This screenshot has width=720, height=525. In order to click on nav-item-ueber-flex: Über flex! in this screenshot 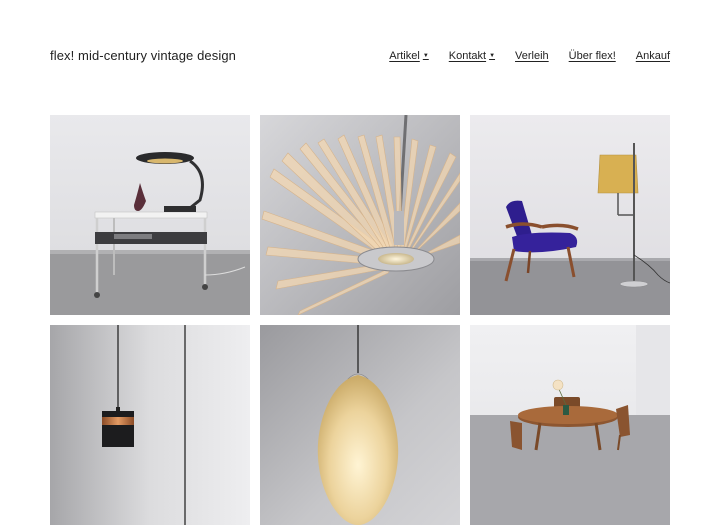, I will do `click(592, 56)`.